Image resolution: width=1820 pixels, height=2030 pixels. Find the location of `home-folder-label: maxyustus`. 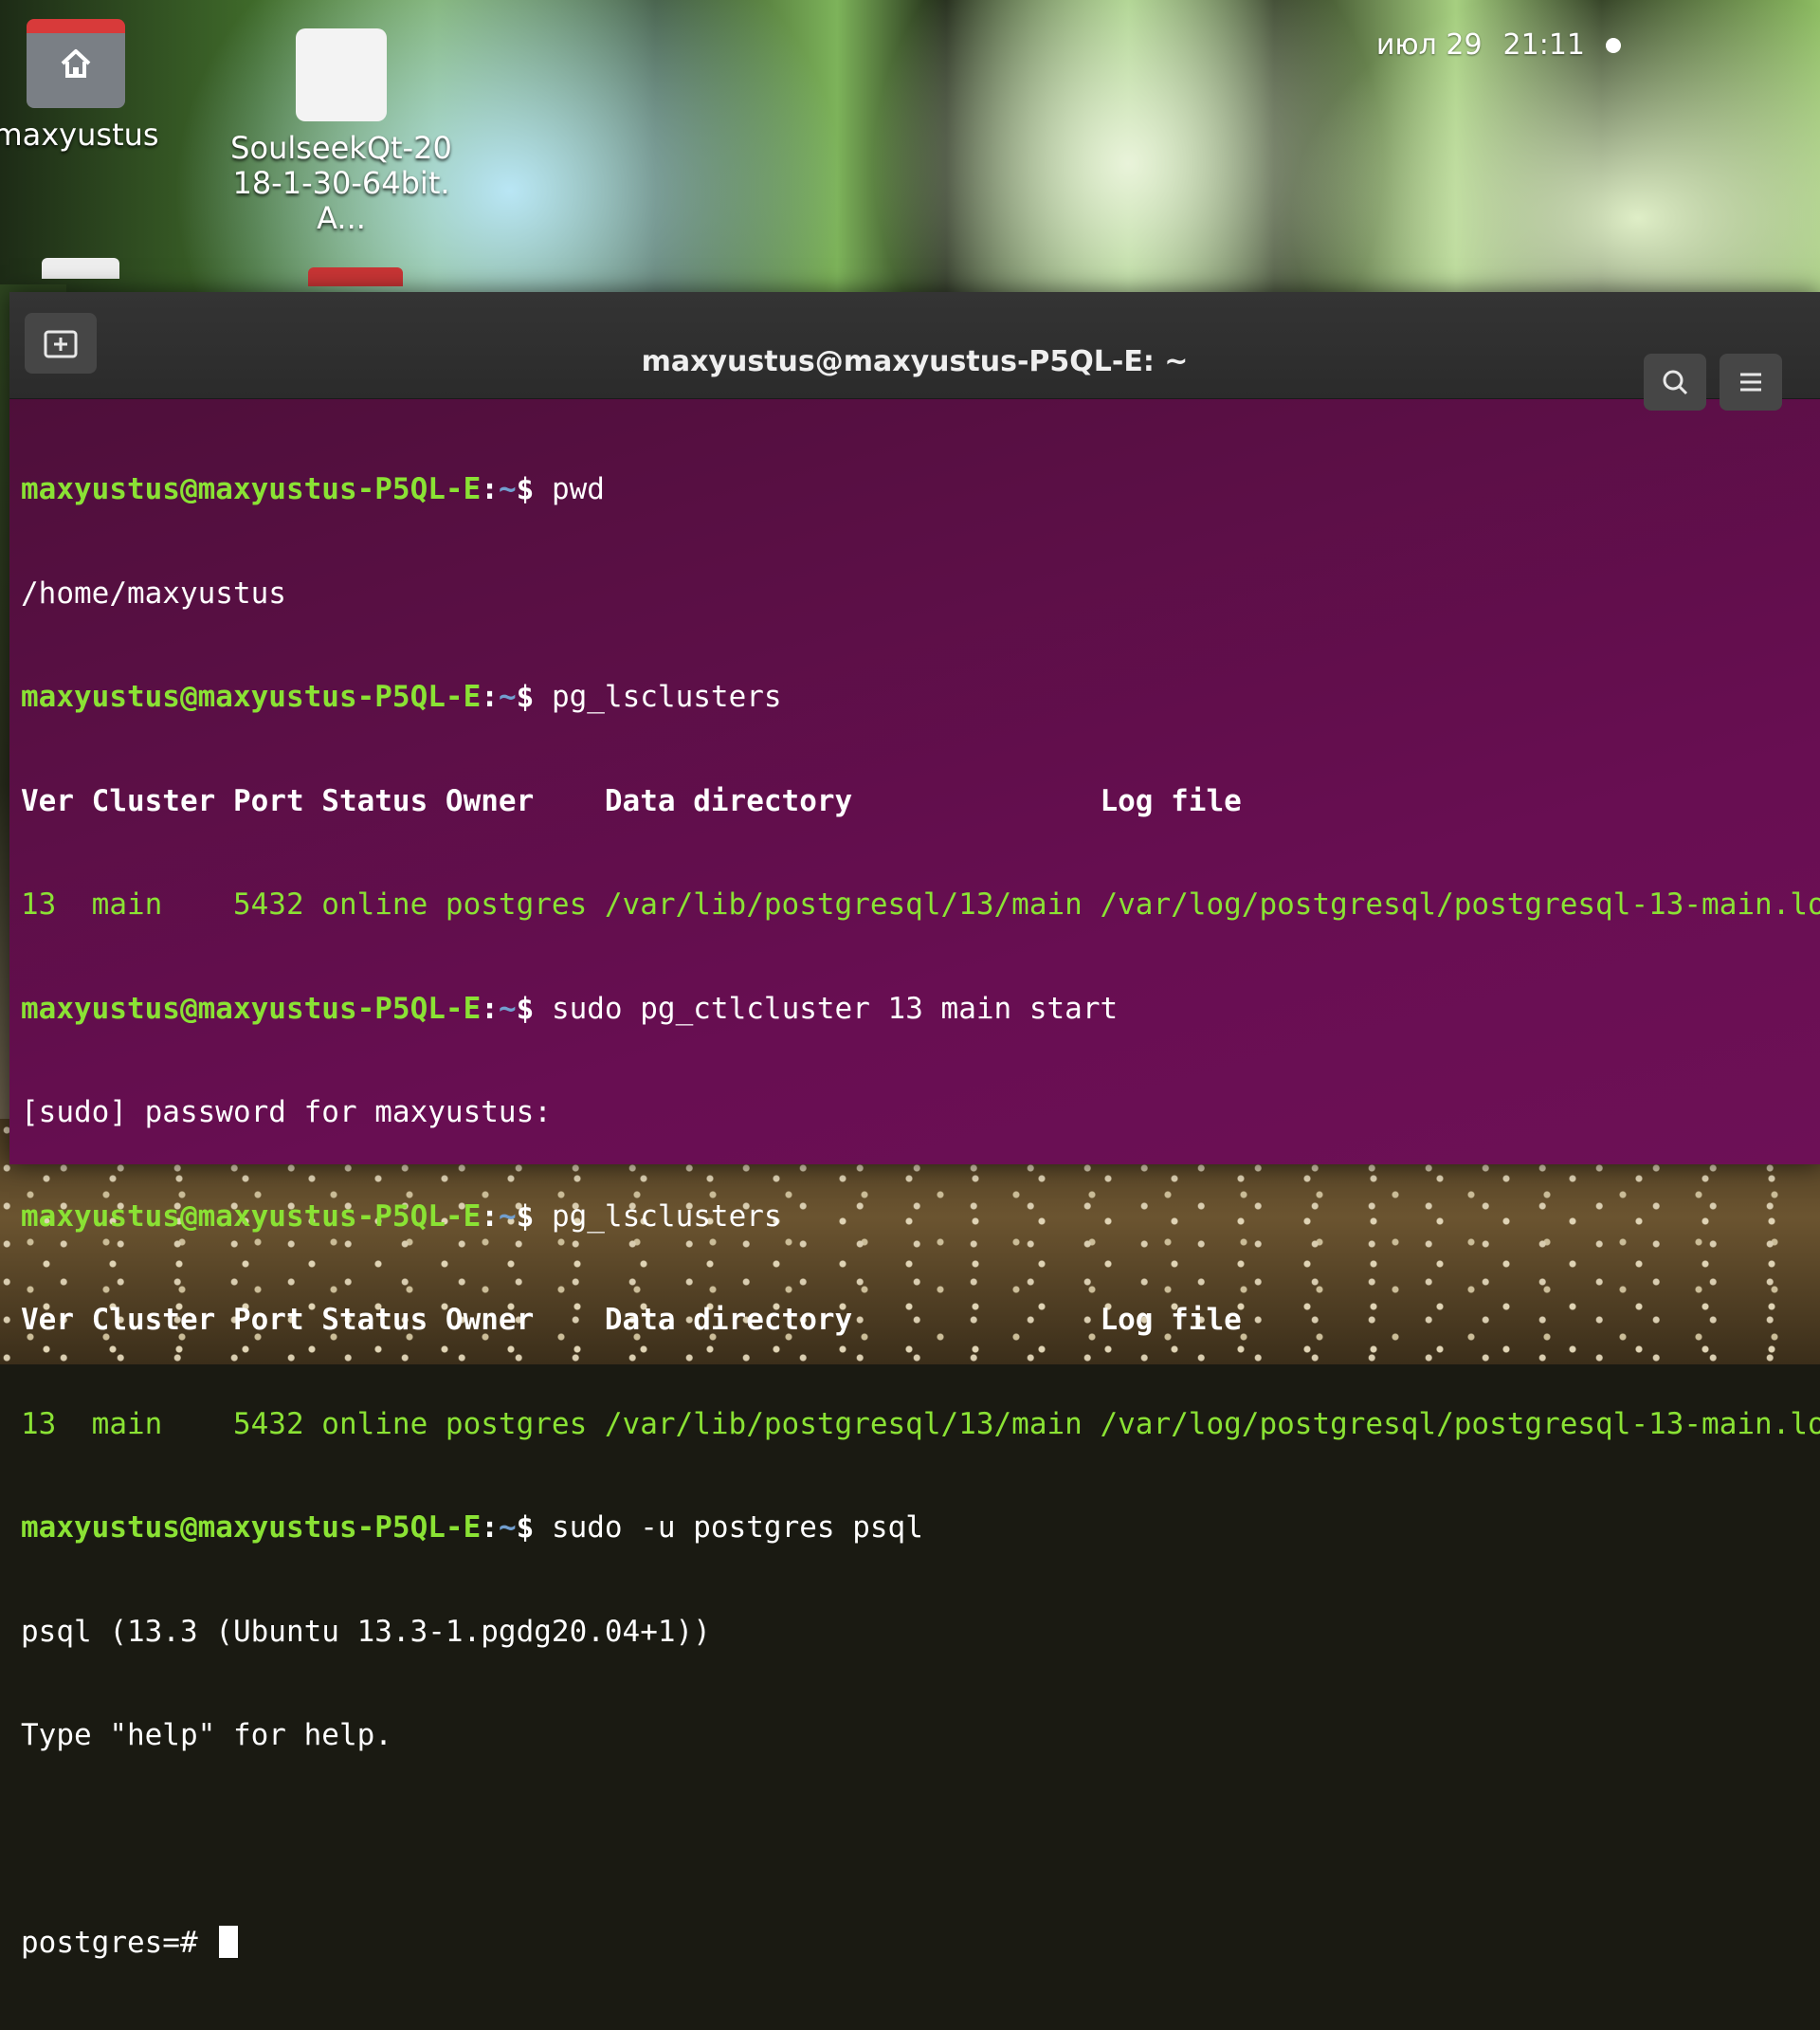

home-folder-label: maxyustus is located at coordinates (79, 135).